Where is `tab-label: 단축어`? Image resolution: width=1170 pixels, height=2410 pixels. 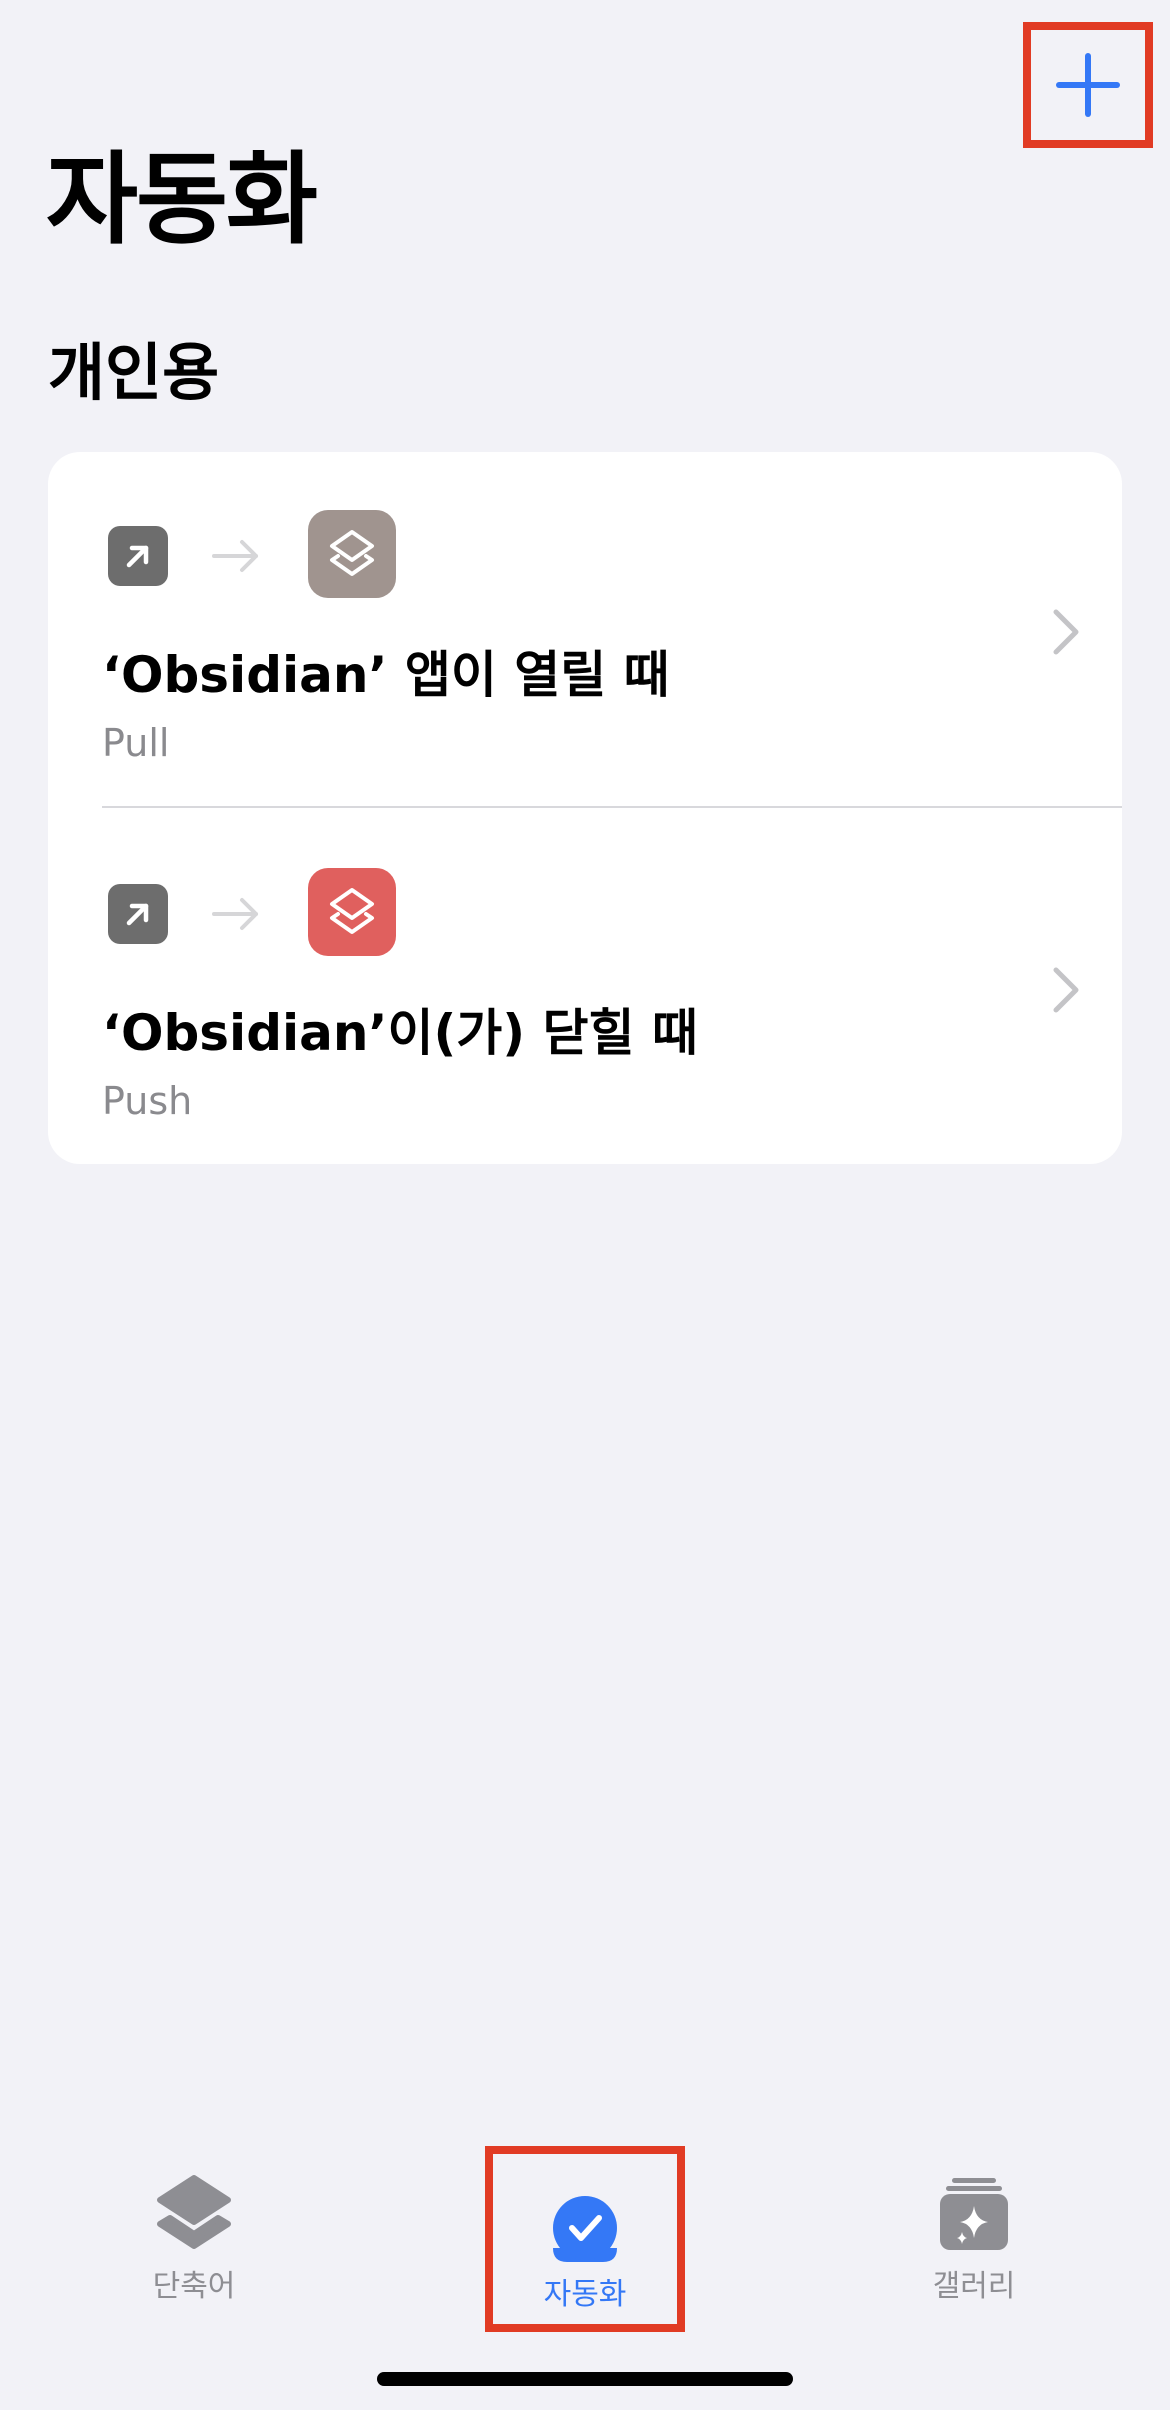
tab-label: 단축어 is located at coordinates (194, 2286).